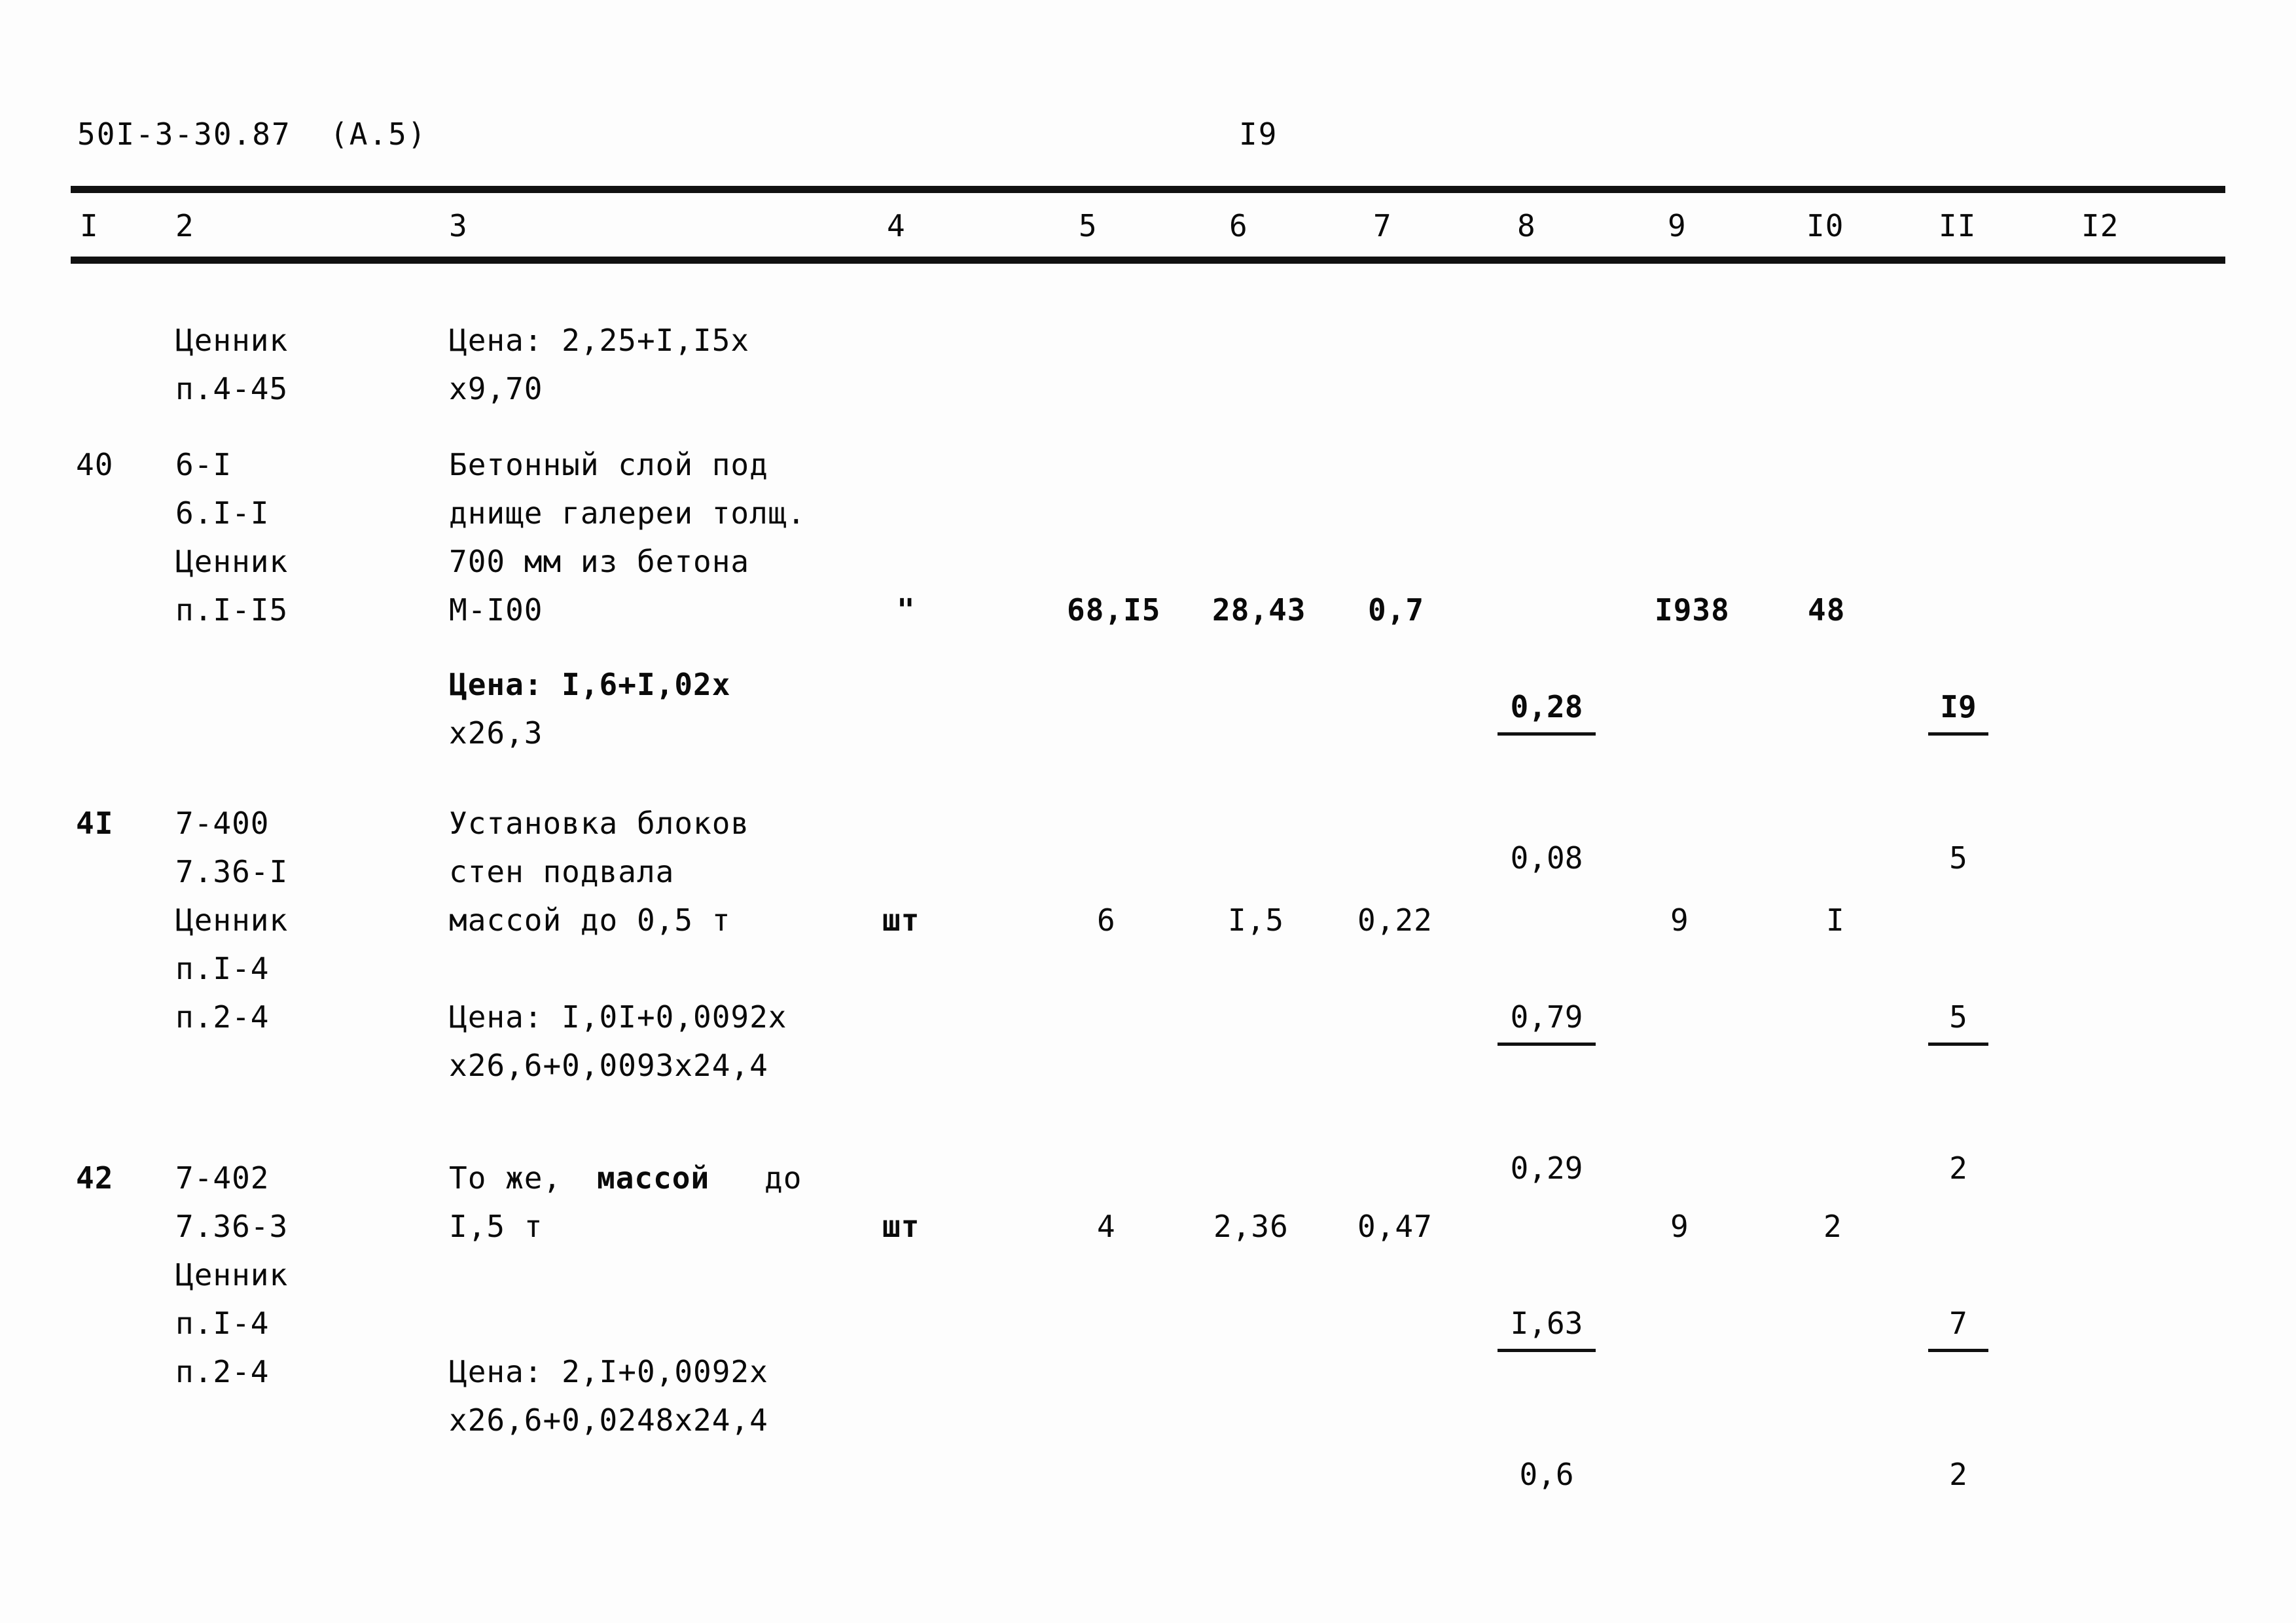  What do you see at coordinates (1238, 225) in the screenshot?
I see `column-header-6: 6` at bounding box center [1238, 225].